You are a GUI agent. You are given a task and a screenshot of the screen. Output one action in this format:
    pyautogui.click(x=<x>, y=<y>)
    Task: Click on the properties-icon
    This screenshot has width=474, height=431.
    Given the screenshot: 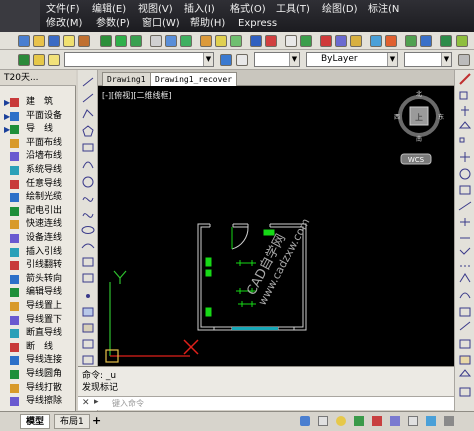 What is the action you would take?
    pyautogui.click(x=326, y=41)
    